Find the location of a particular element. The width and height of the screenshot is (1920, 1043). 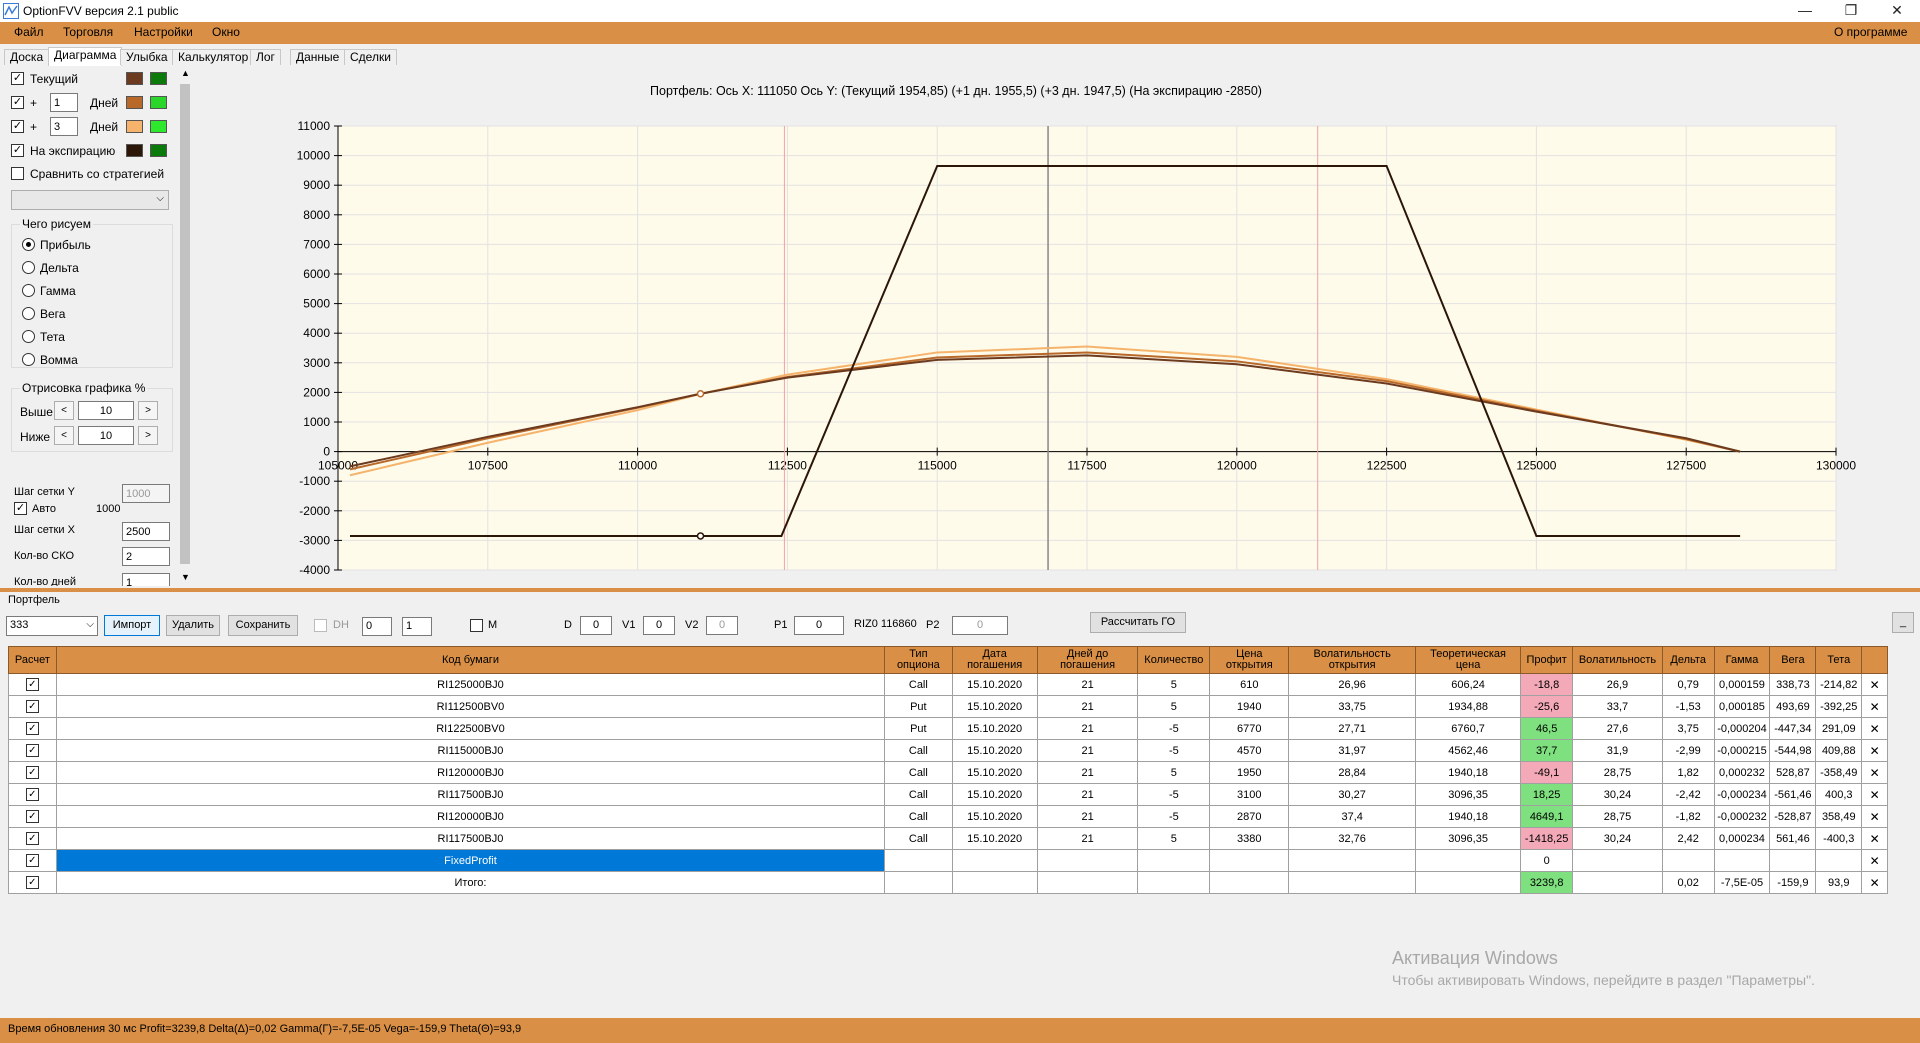

col-theta: Тета is located at coordinates (1839, 660).